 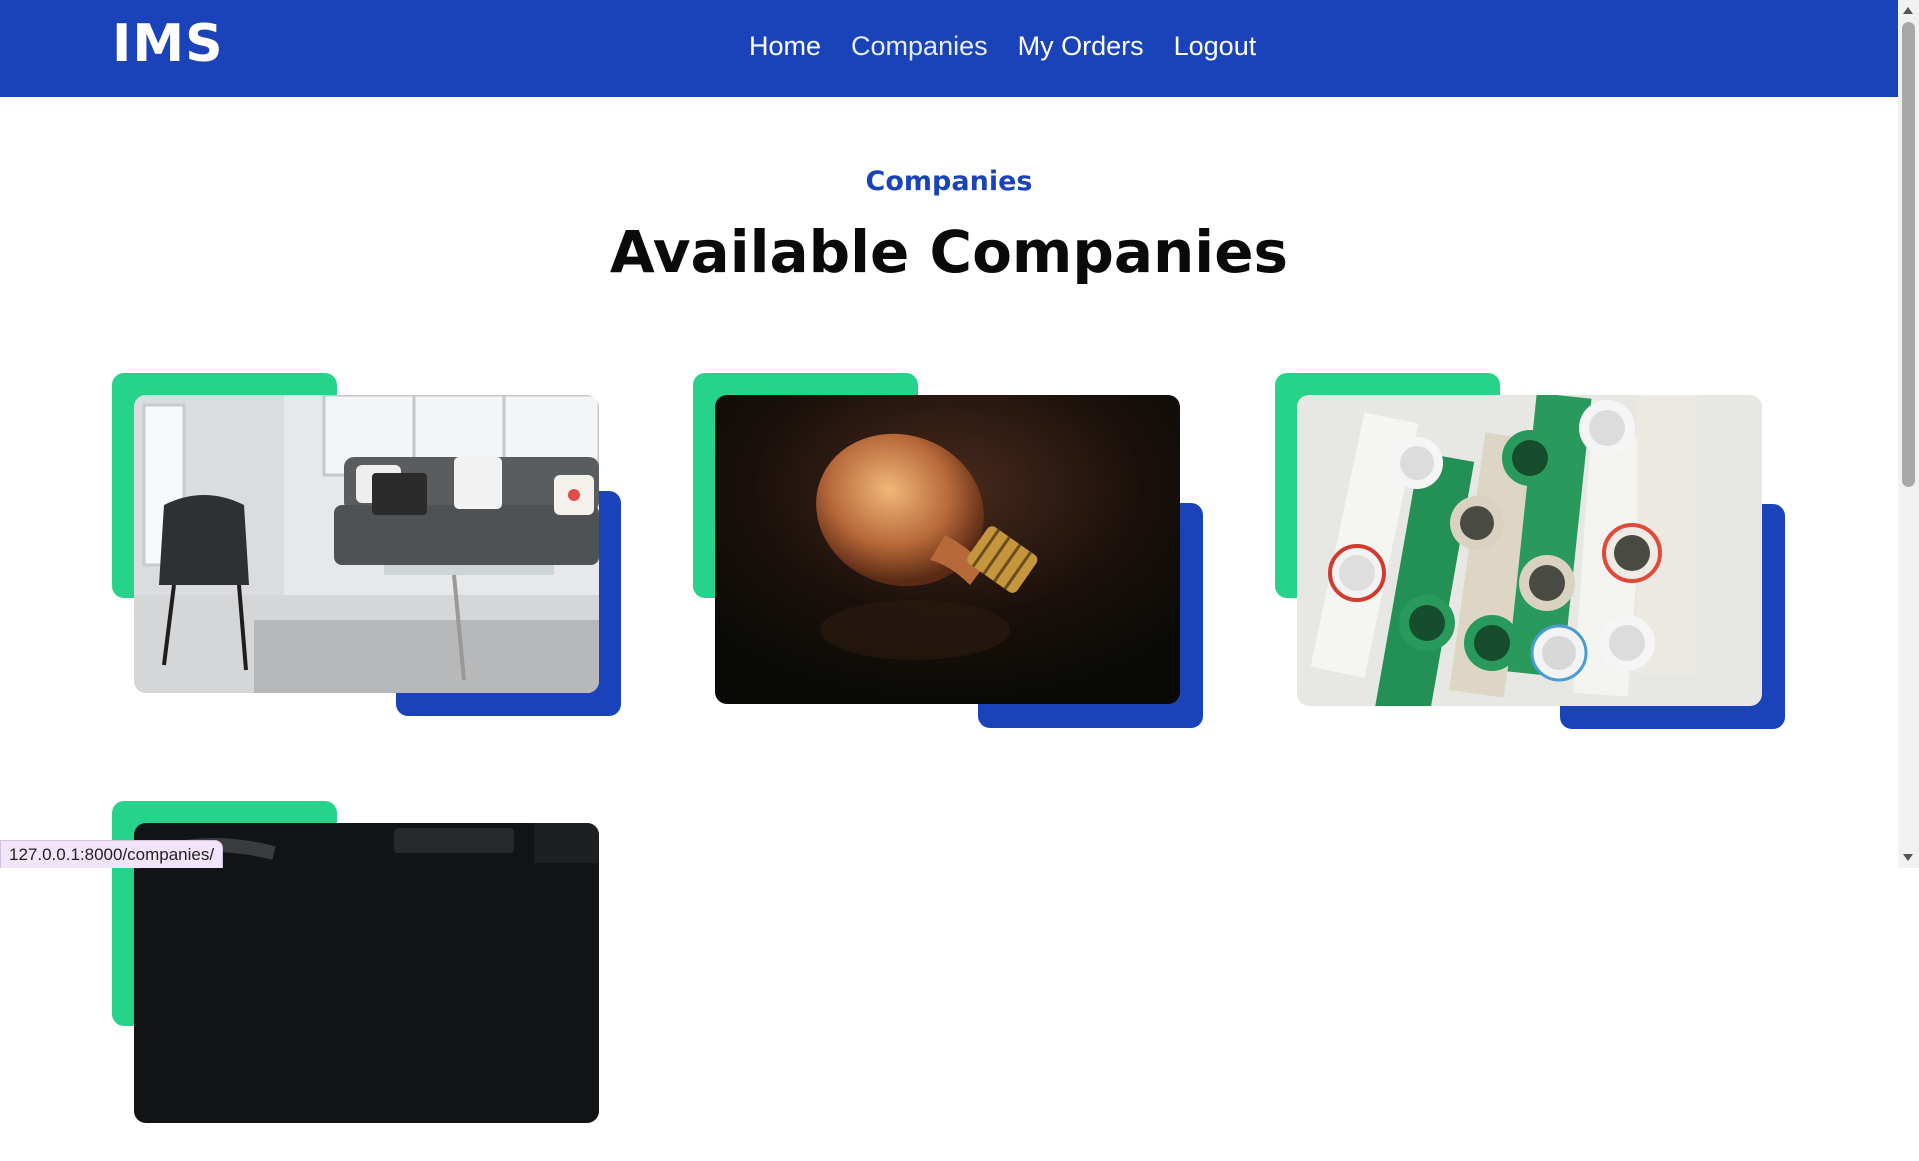 I want to click on pipes-photo, so click(x=1529, y=550).